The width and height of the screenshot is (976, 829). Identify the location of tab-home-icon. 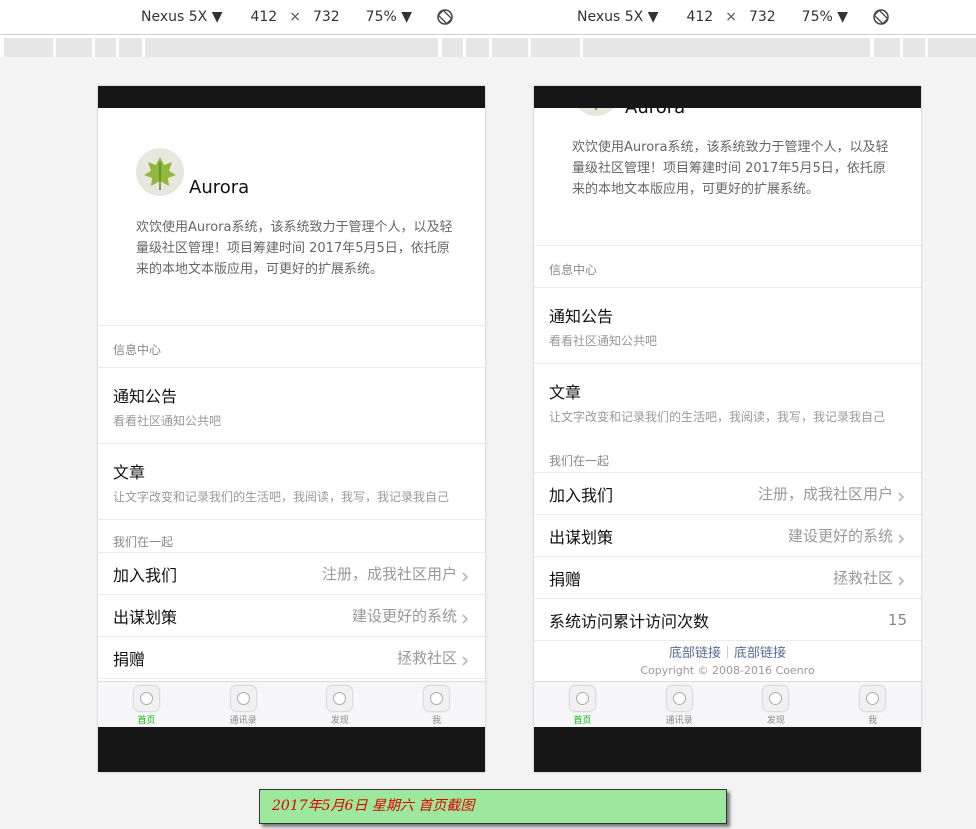
(146, 698).